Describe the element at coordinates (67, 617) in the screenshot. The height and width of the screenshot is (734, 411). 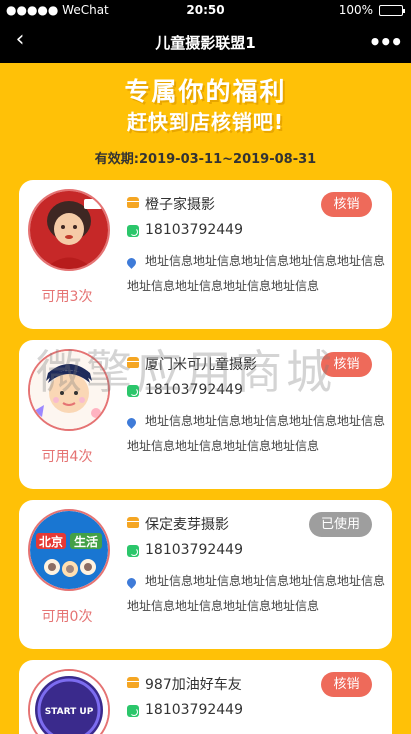
I see `uses-remaining: 可用0次` at that location.